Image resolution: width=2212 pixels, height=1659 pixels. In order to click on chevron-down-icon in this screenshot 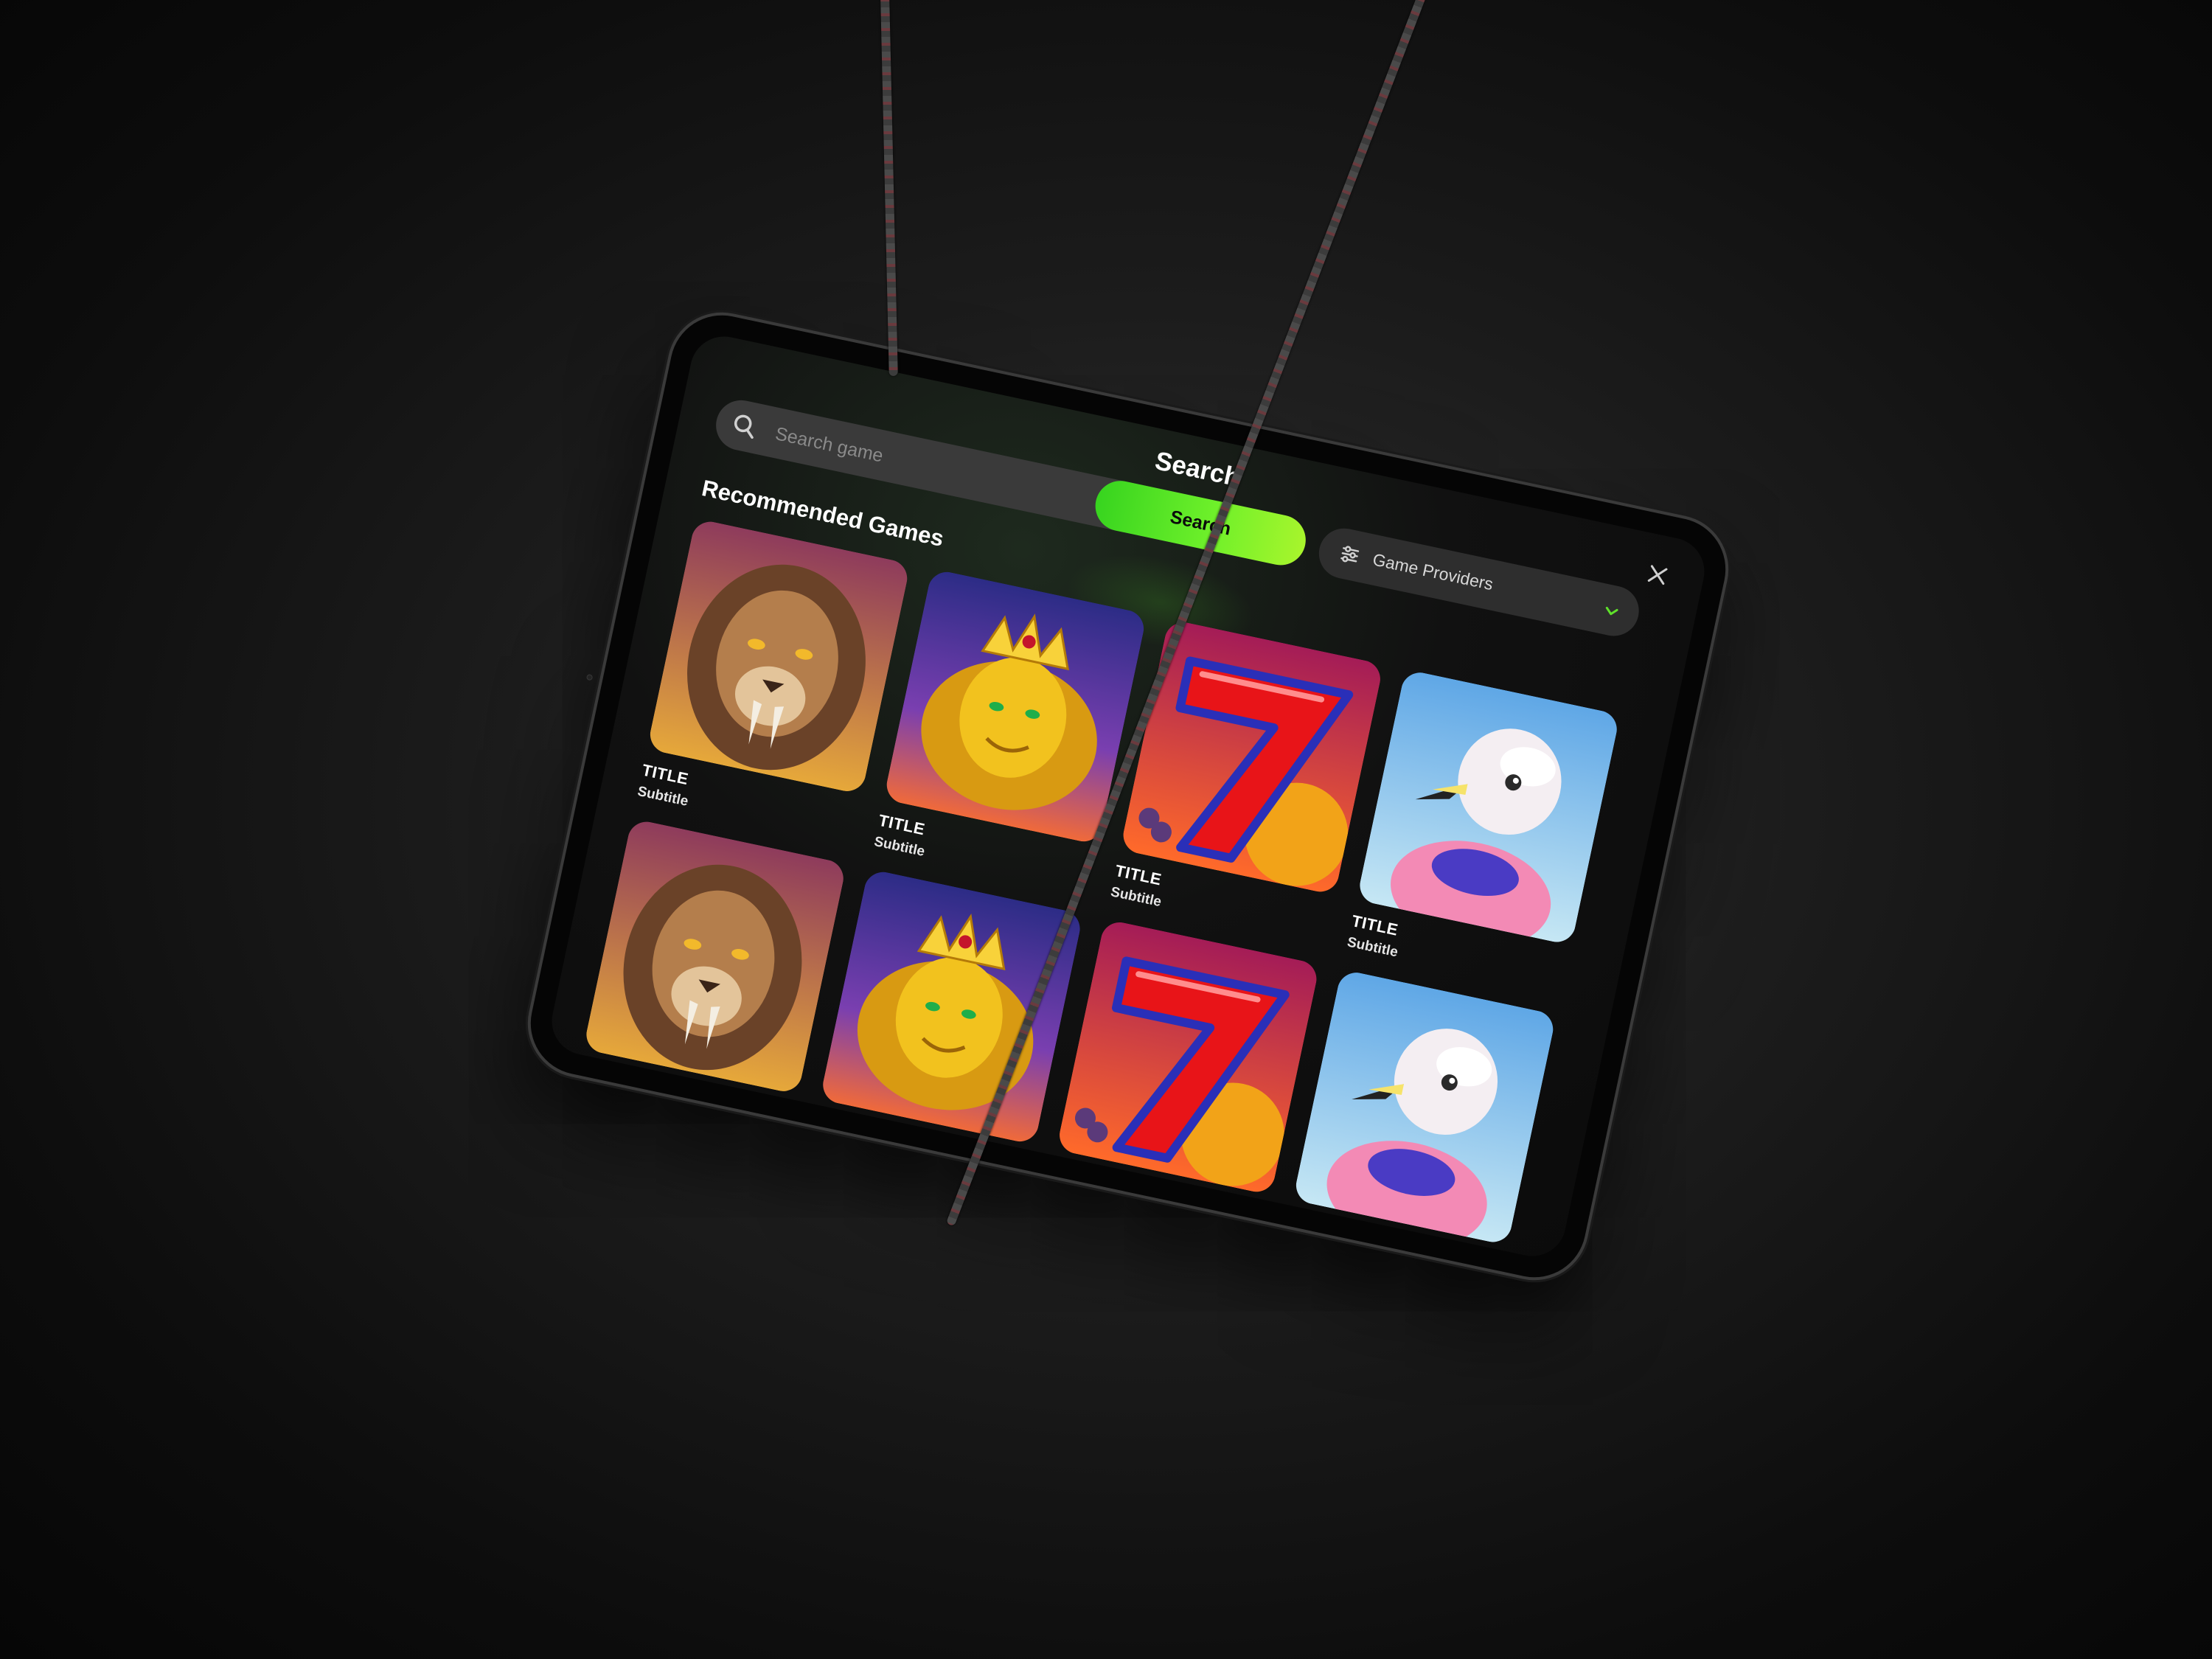, I will do `click(1611, 611)`.